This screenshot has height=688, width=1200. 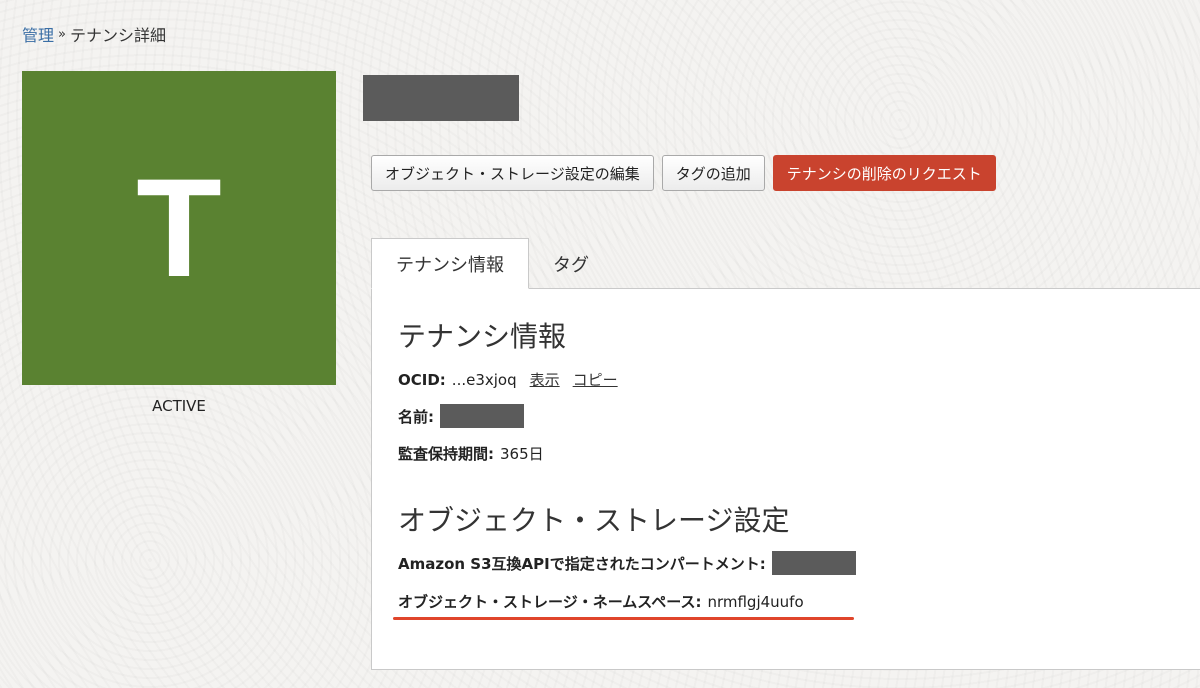 I want to click on action-bar: オブジェクト・ストレージ設定の編集 タグの追加 テナンシの削除のリクエスト, so click(x=683, y=173).